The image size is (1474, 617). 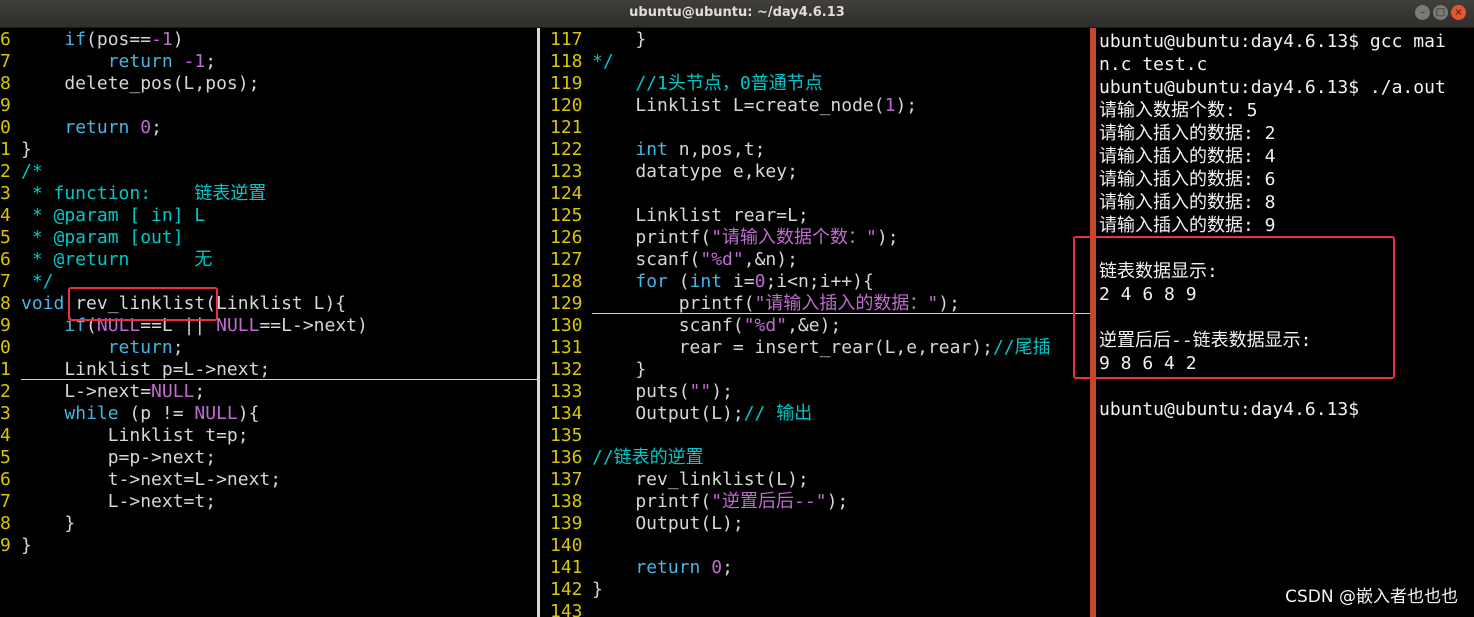 I want to click on terminal-line: 请输入插入的数据: 6, so click(x=1187, y=179).